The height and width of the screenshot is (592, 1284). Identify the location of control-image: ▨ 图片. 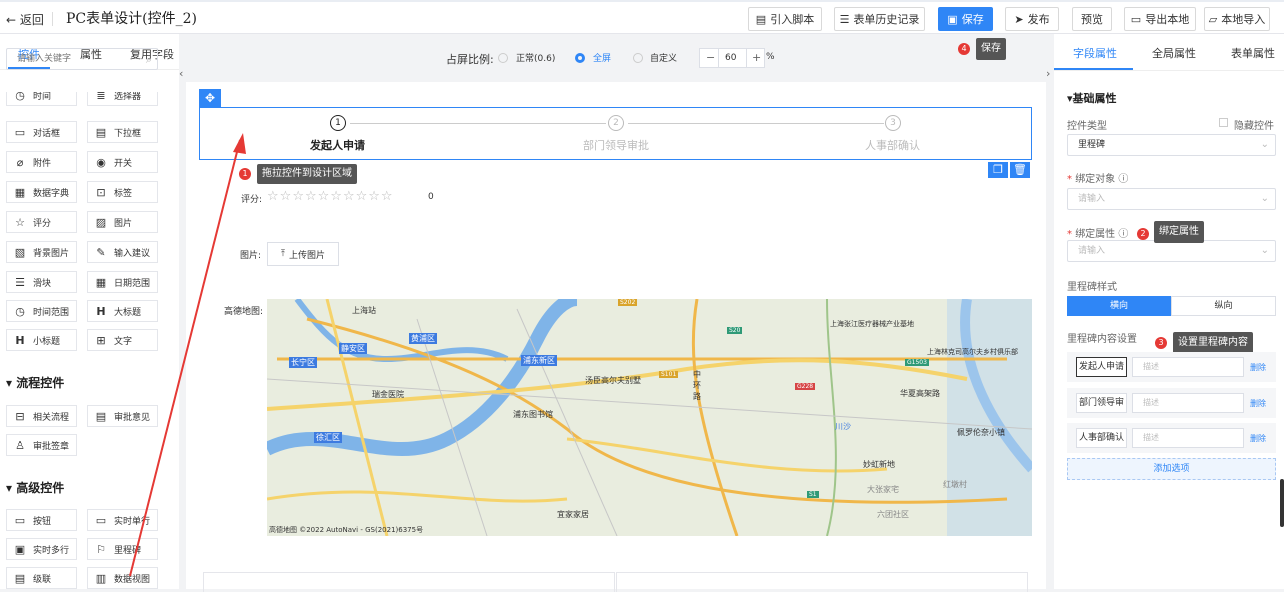
(122, 222).